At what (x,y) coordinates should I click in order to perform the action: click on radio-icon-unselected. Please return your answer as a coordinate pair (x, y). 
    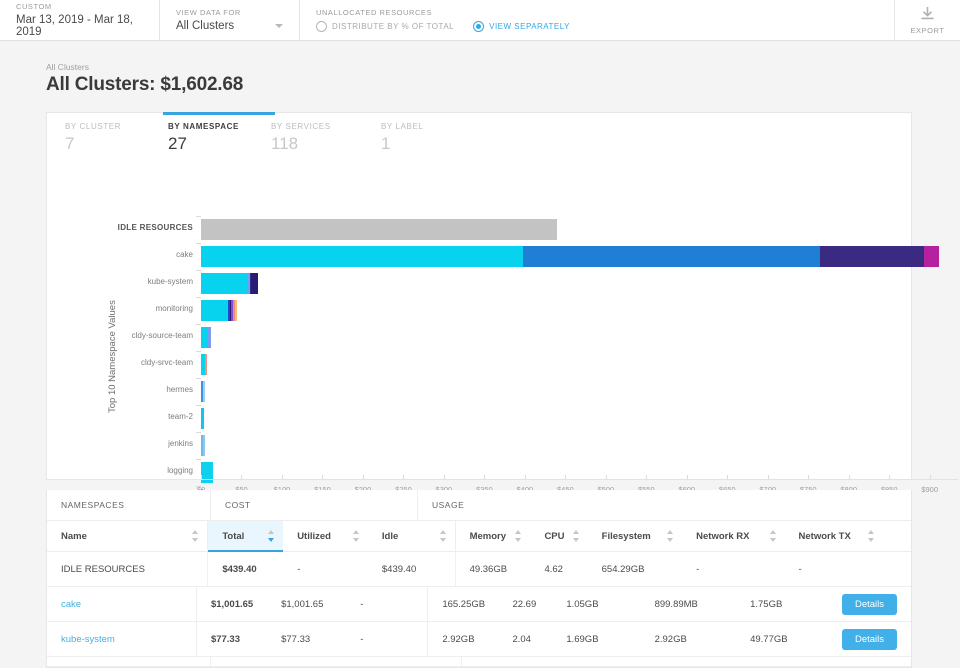
    Looking at the image, I should click on (321, 26).